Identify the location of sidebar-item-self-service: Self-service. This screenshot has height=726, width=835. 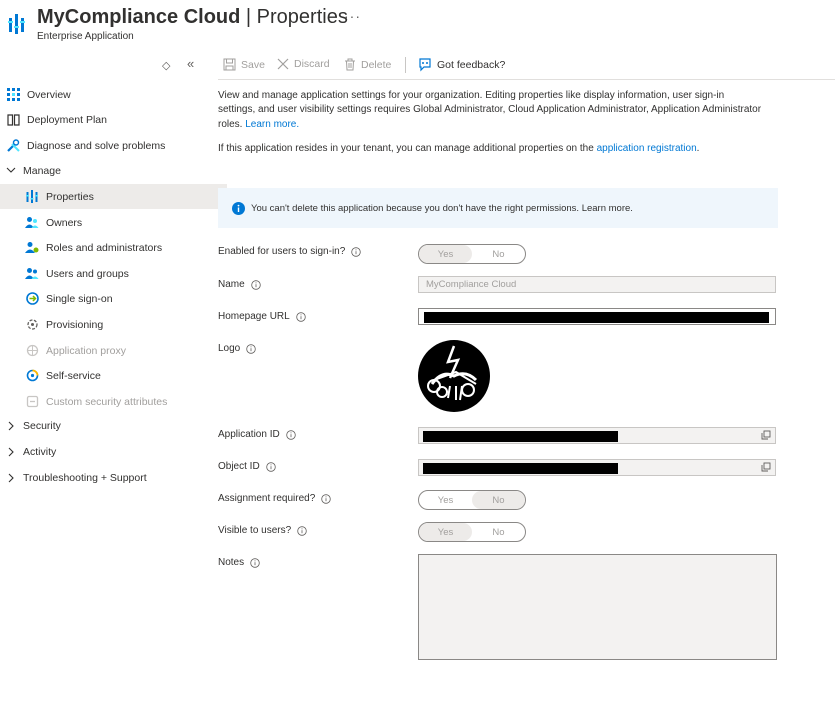
(113, 375).